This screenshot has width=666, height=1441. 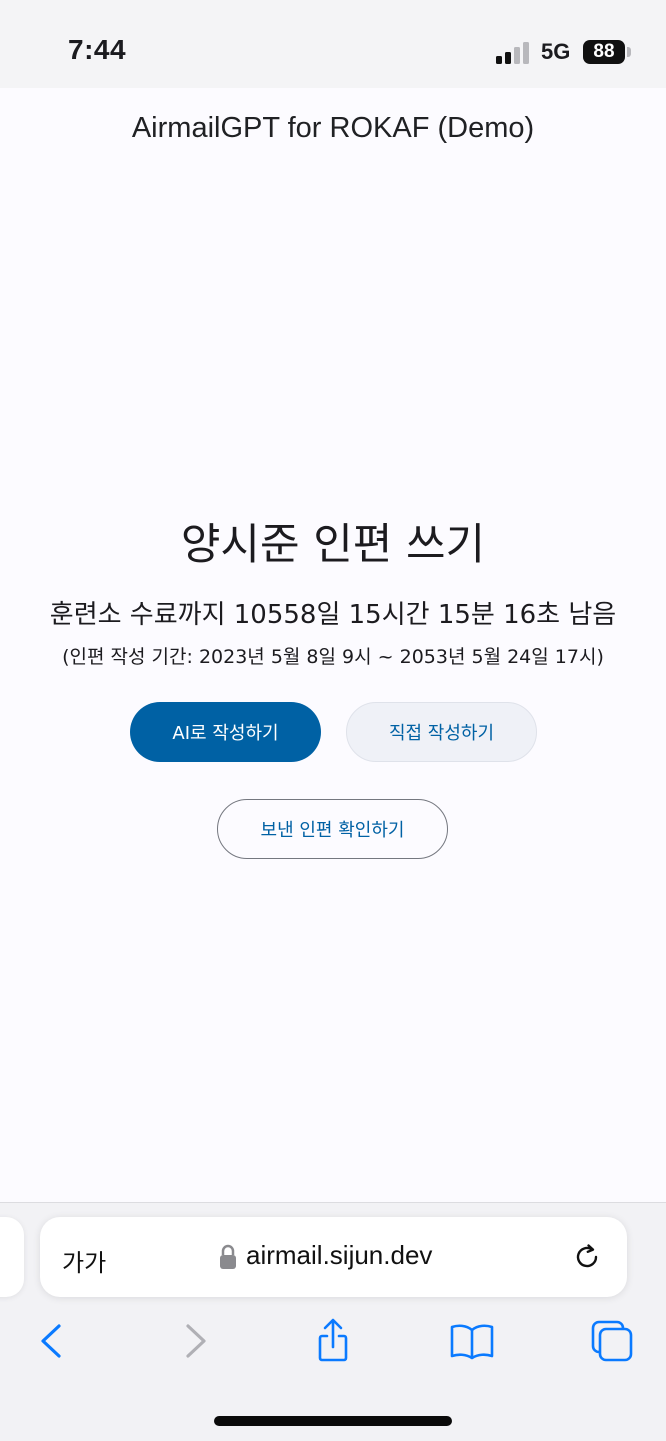 What do you see at coordinates (84, 1260) in the screenshot?
I see `text-size-button: 가가` at bounding box center [84, 1260].